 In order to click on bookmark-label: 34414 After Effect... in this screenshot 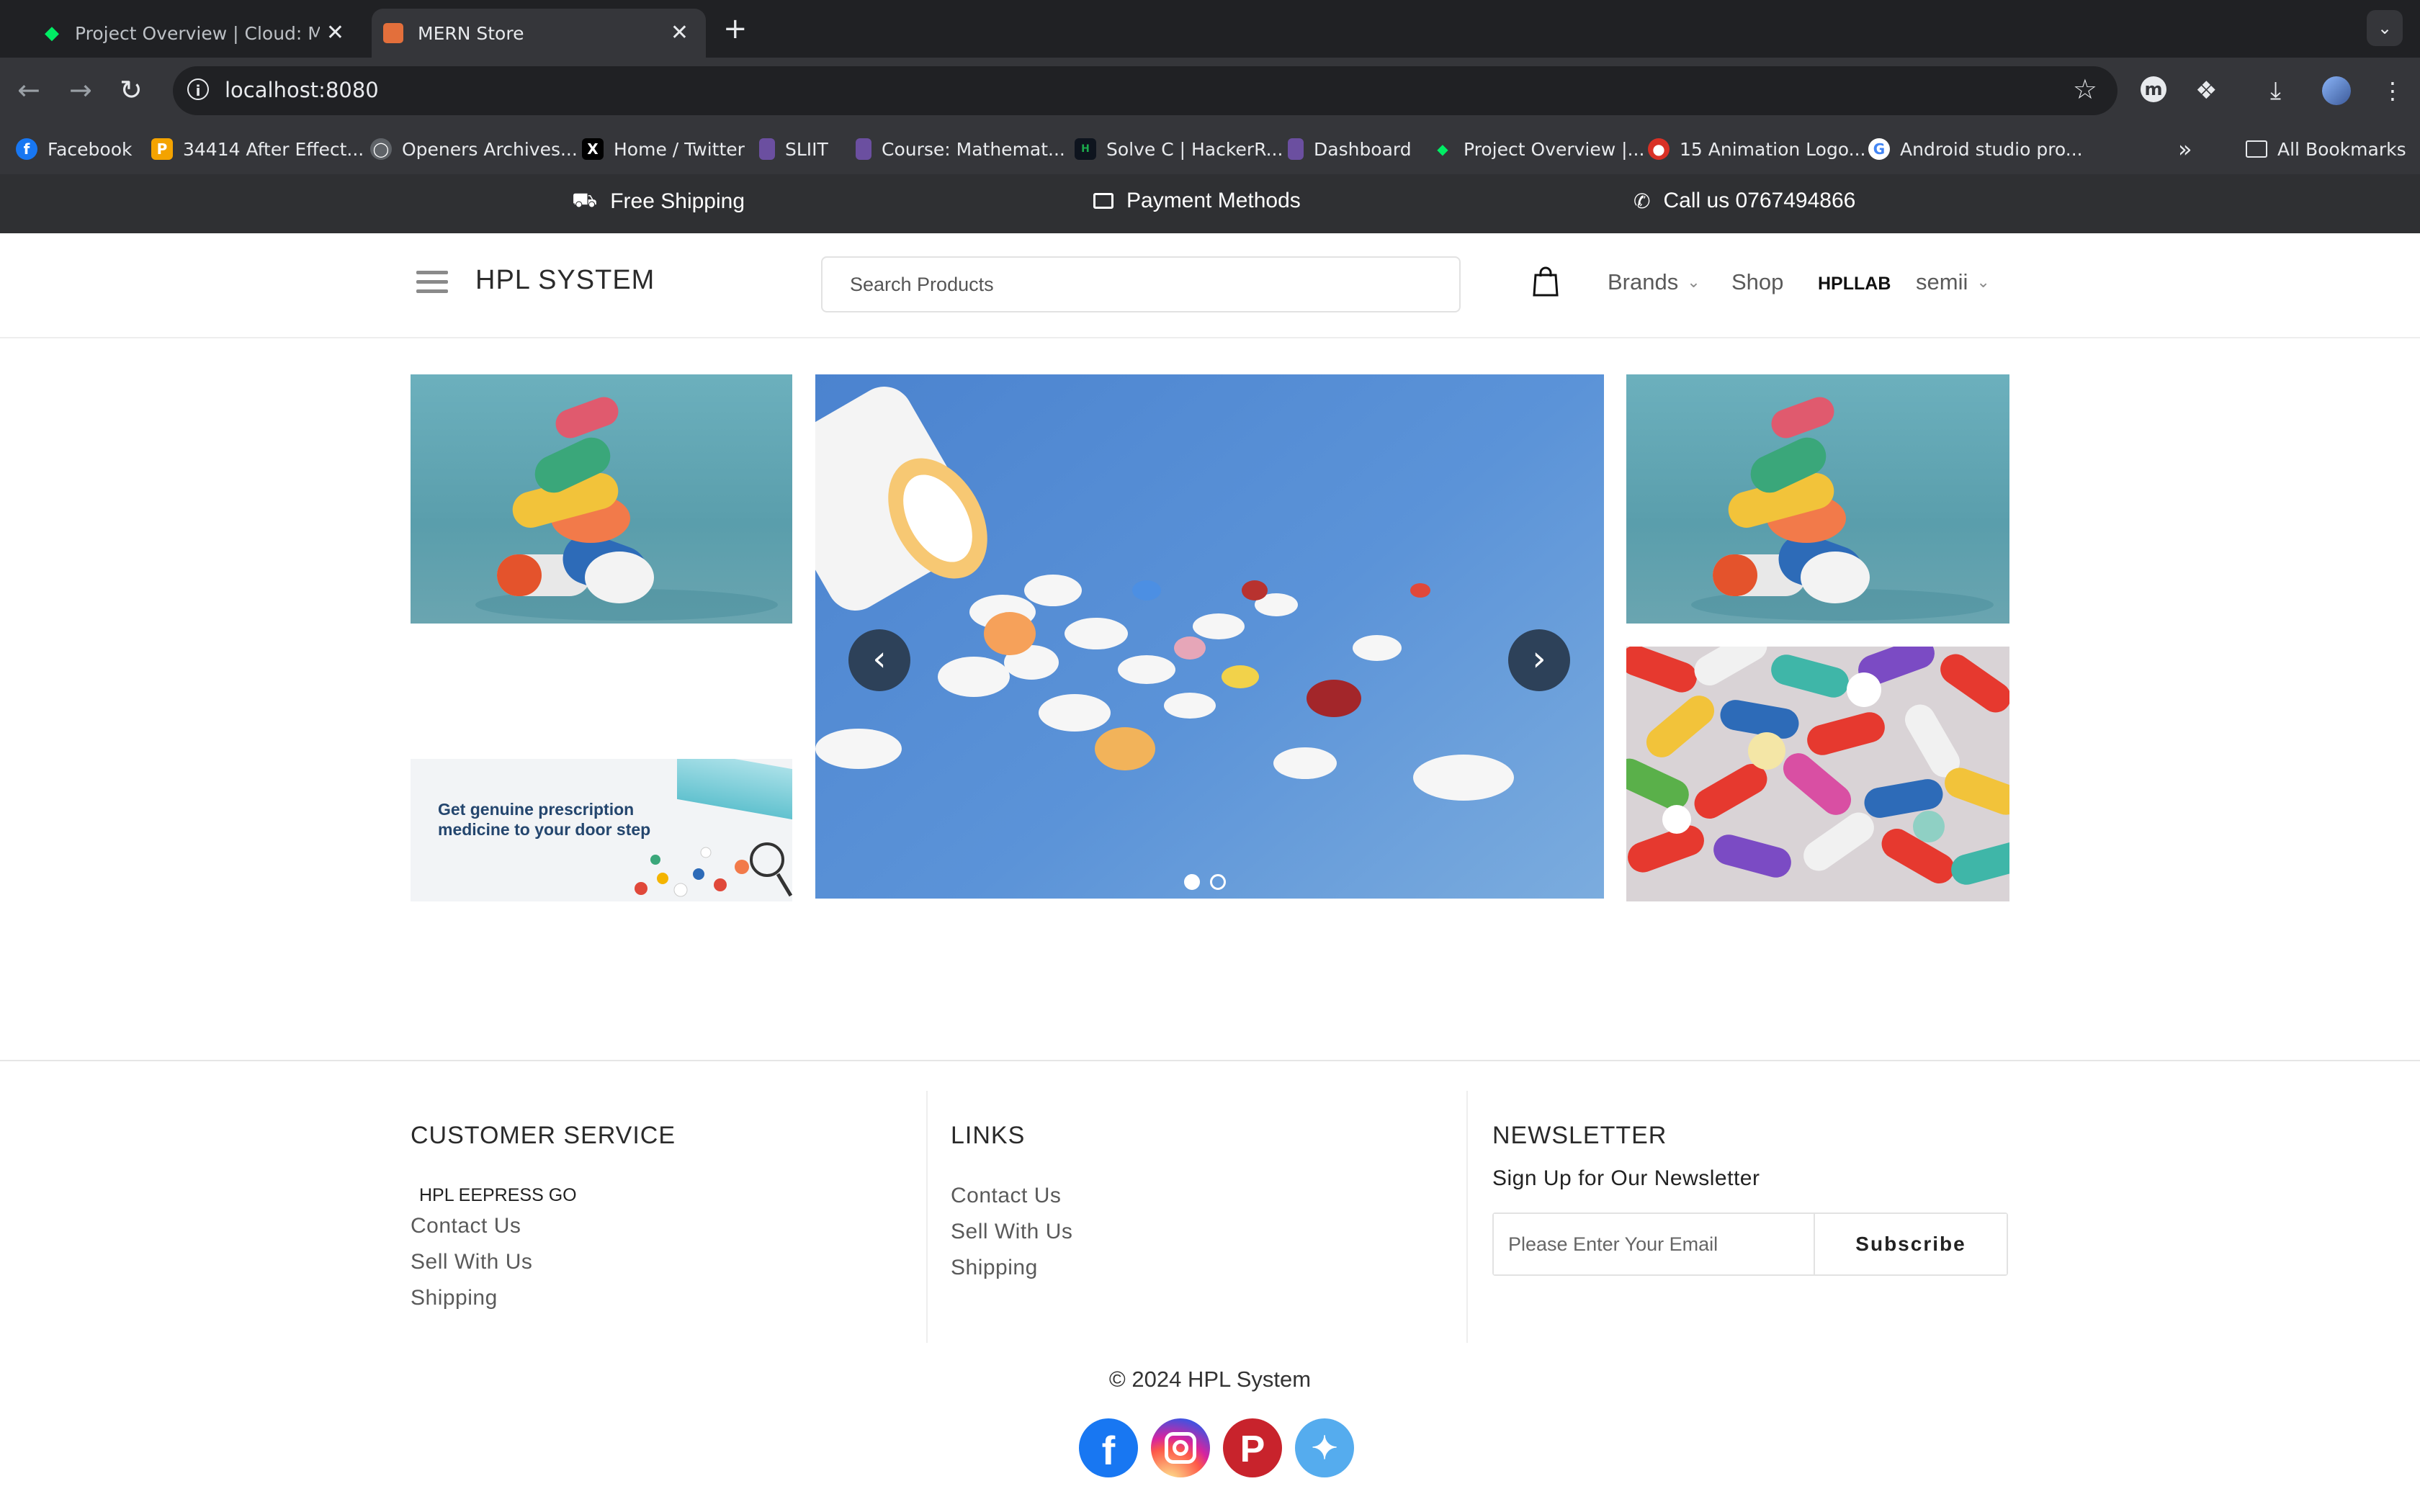, I will do `click(273, 149)`.